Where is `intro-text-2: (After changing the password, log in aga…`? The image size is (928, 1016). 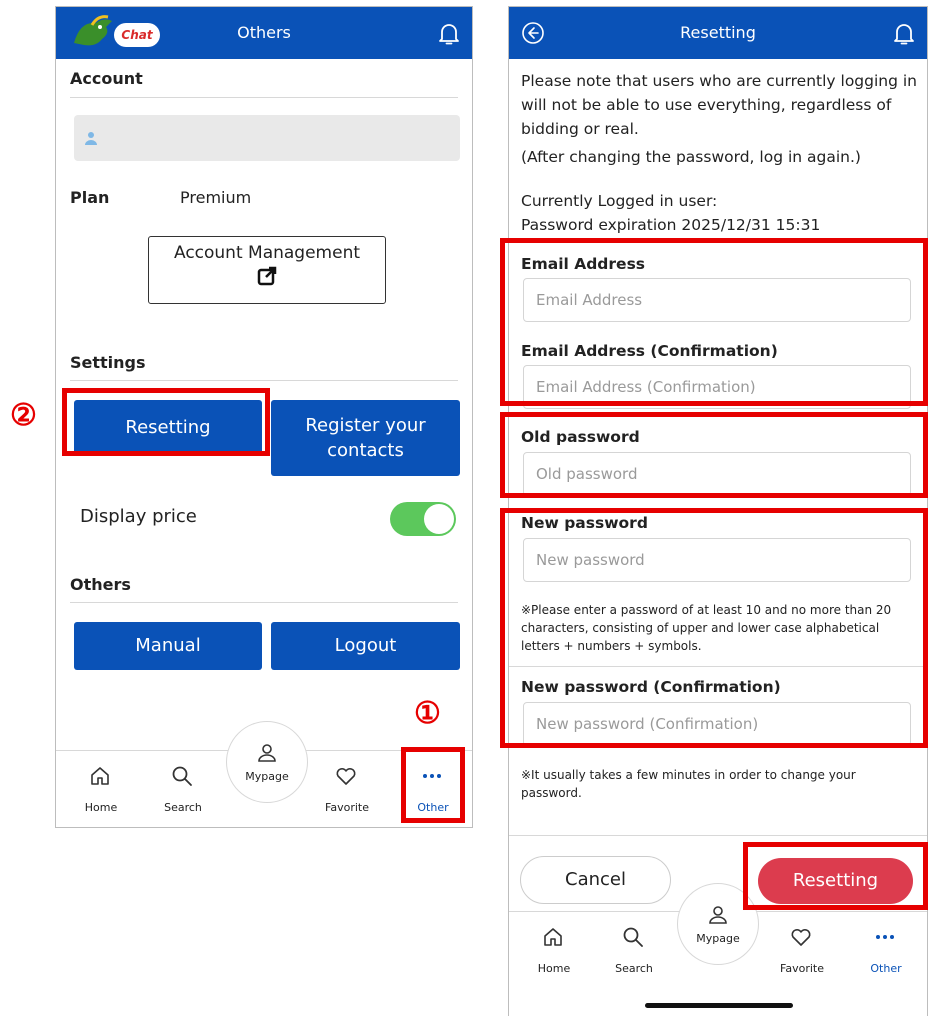 intro-text-2: (After changing the password, log in aga… is located at coordinates (691, 157).